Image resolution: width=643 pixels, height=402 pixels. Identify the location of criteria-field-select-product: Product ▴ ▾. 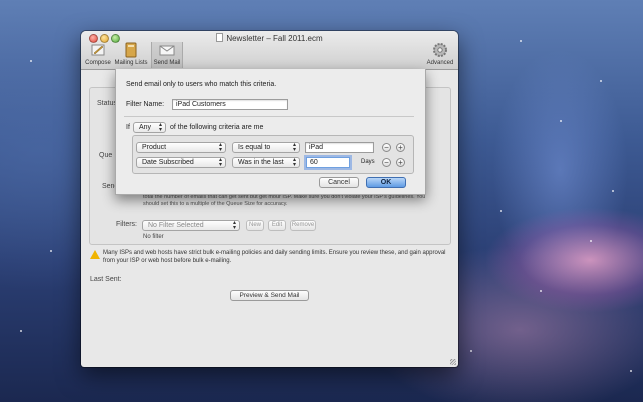
(181, 147).